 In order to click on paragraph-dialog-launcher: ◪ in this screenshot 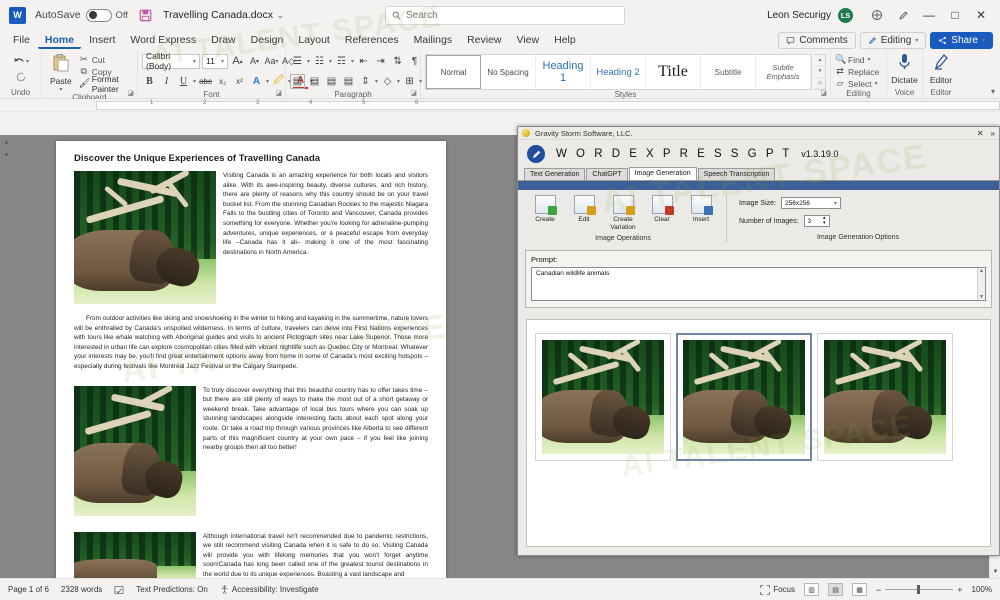, I will do `click(413, 93)`.